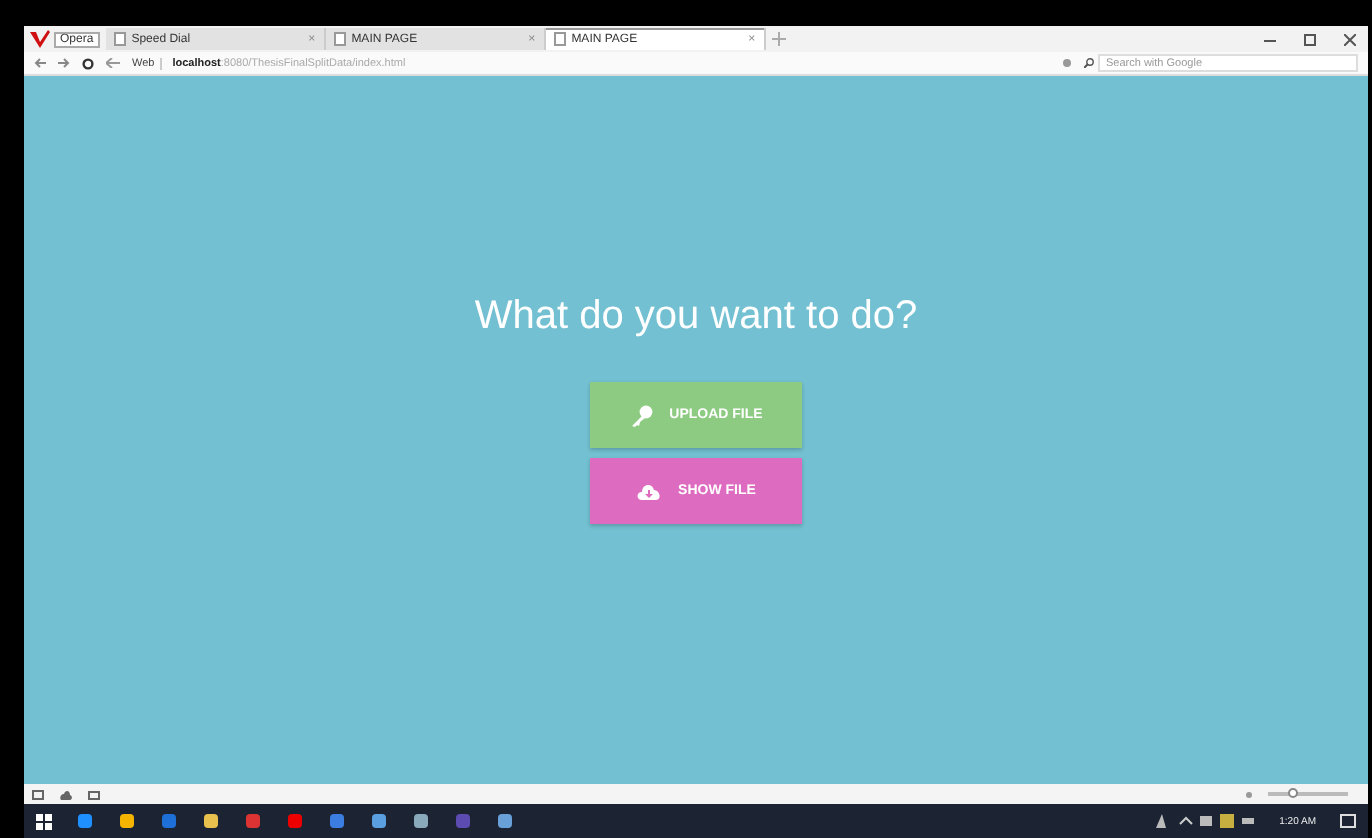  What do you see at coordinates (44, 821) in the screenshot?
I see `windows-start-icon` at bounding box center [44, 821].